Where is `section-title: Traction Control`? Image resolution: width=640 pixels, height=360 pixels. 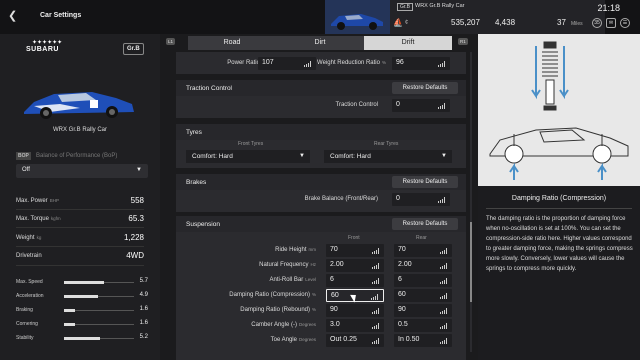 section-title: Traction Control is located at coordinates (209, 88).